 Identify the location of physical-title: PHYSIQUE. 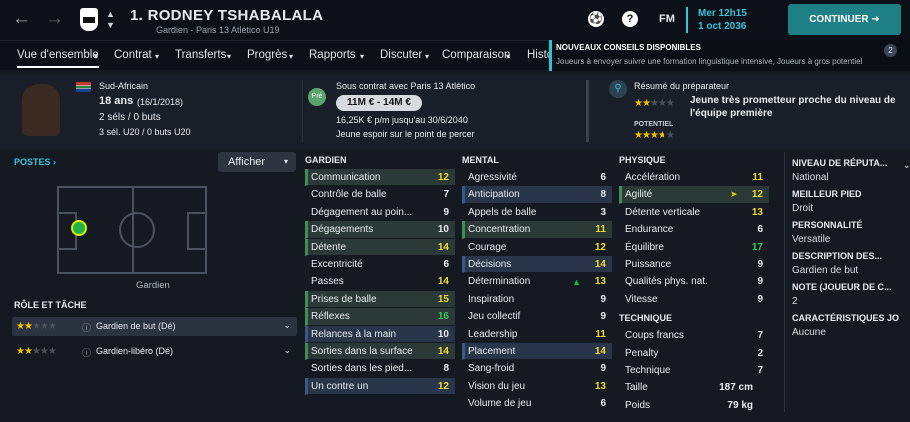
(642, 160).